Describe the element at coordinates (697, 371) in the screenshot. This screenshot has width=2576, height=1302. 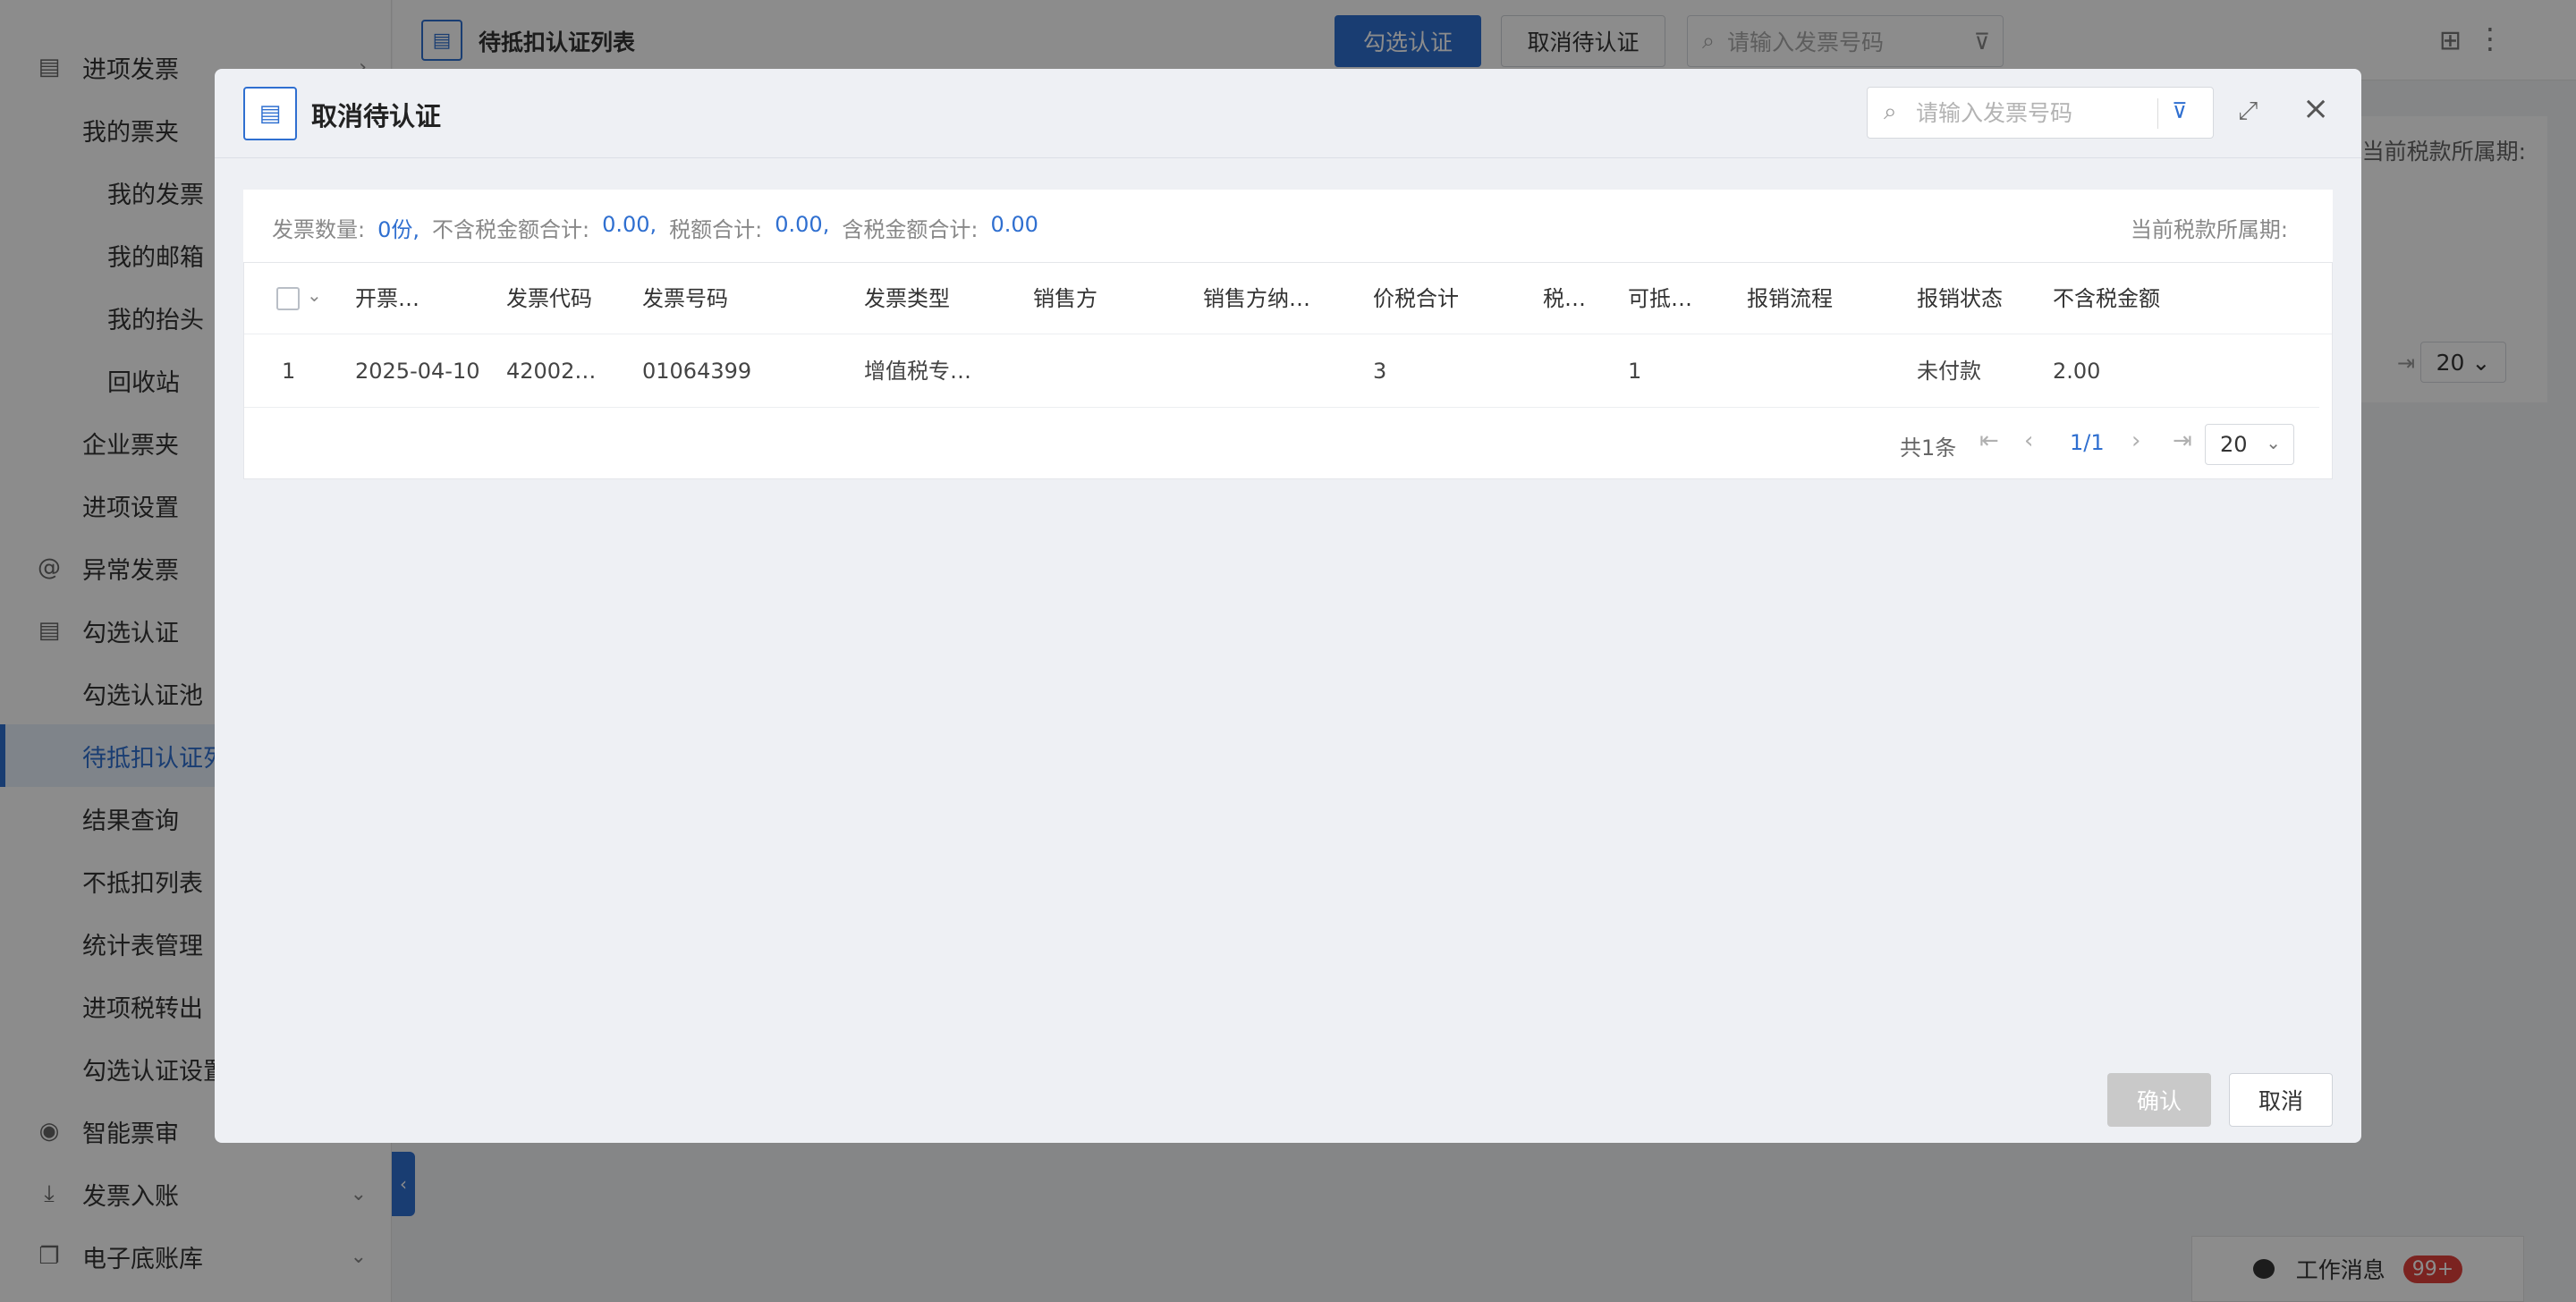
I see `invoice-number-cell: 01064399` at that location.